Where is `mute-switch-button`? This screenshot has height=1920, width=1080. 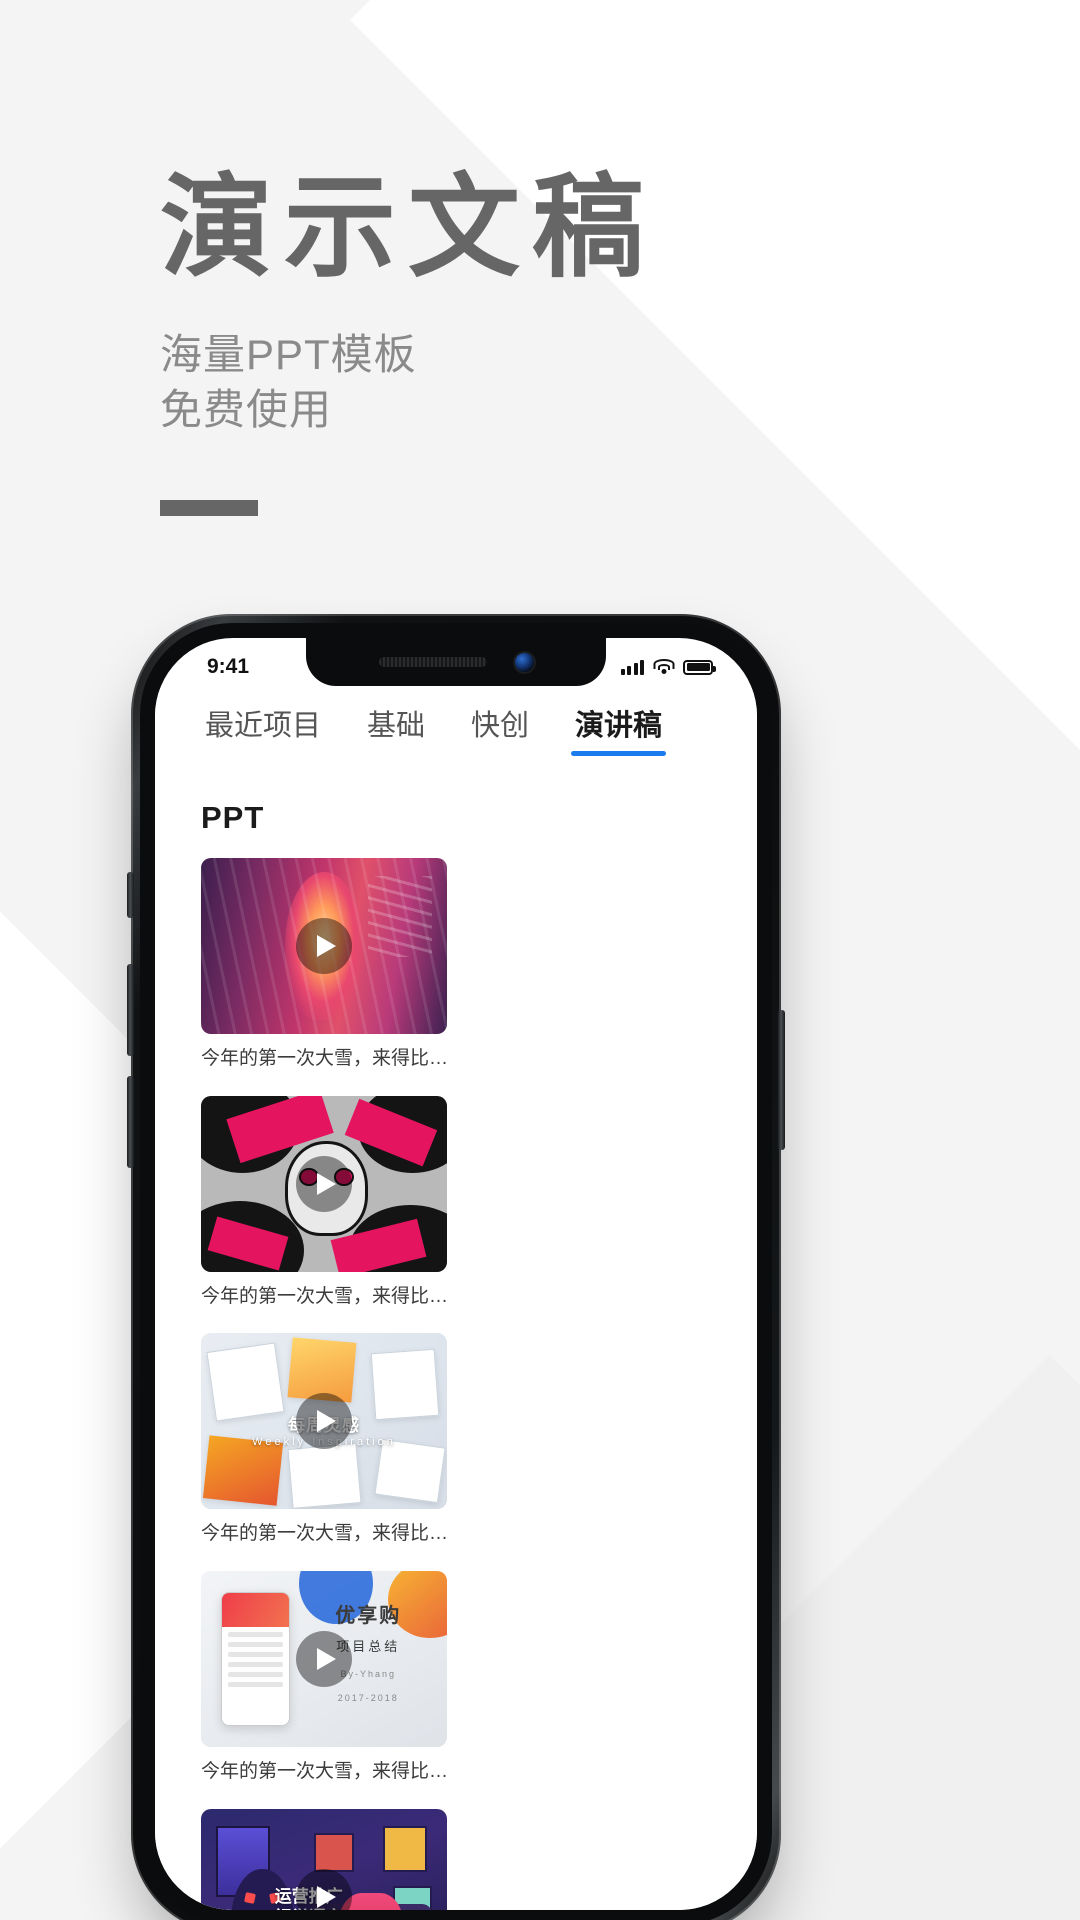
mute-switch-button is located at coordinates (130, 895).